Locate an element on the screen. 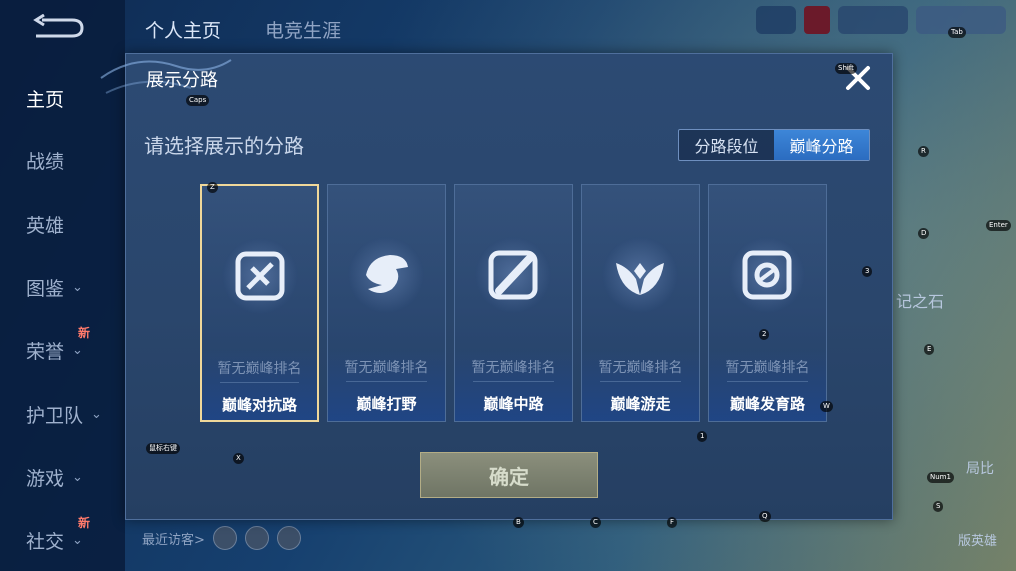  key-hint-caps: Caps is located at coordinates (198, 100).